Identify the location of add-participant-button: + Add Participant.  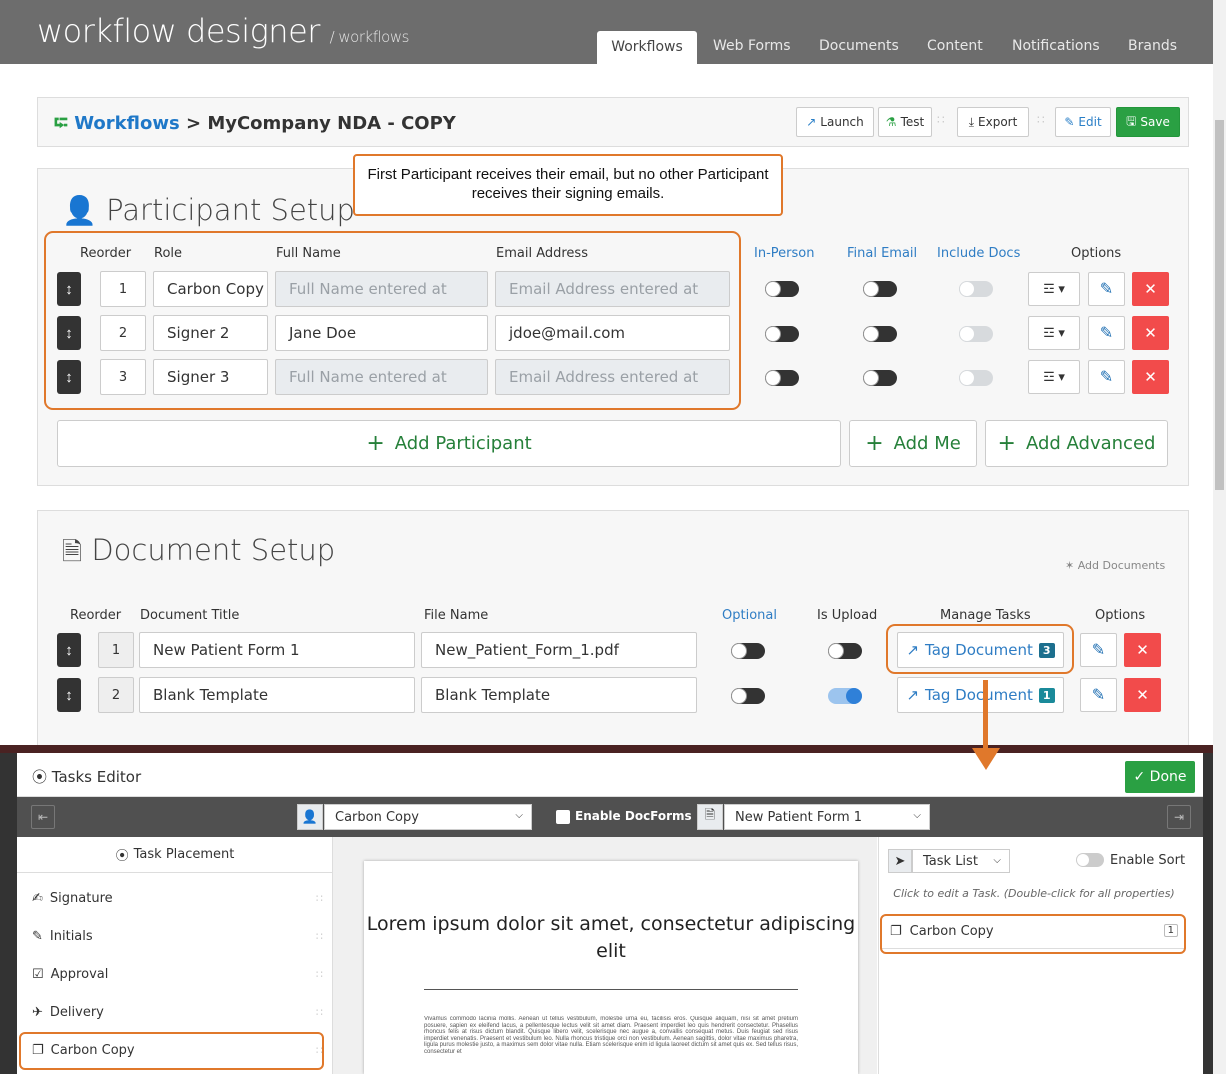
(449, 443).